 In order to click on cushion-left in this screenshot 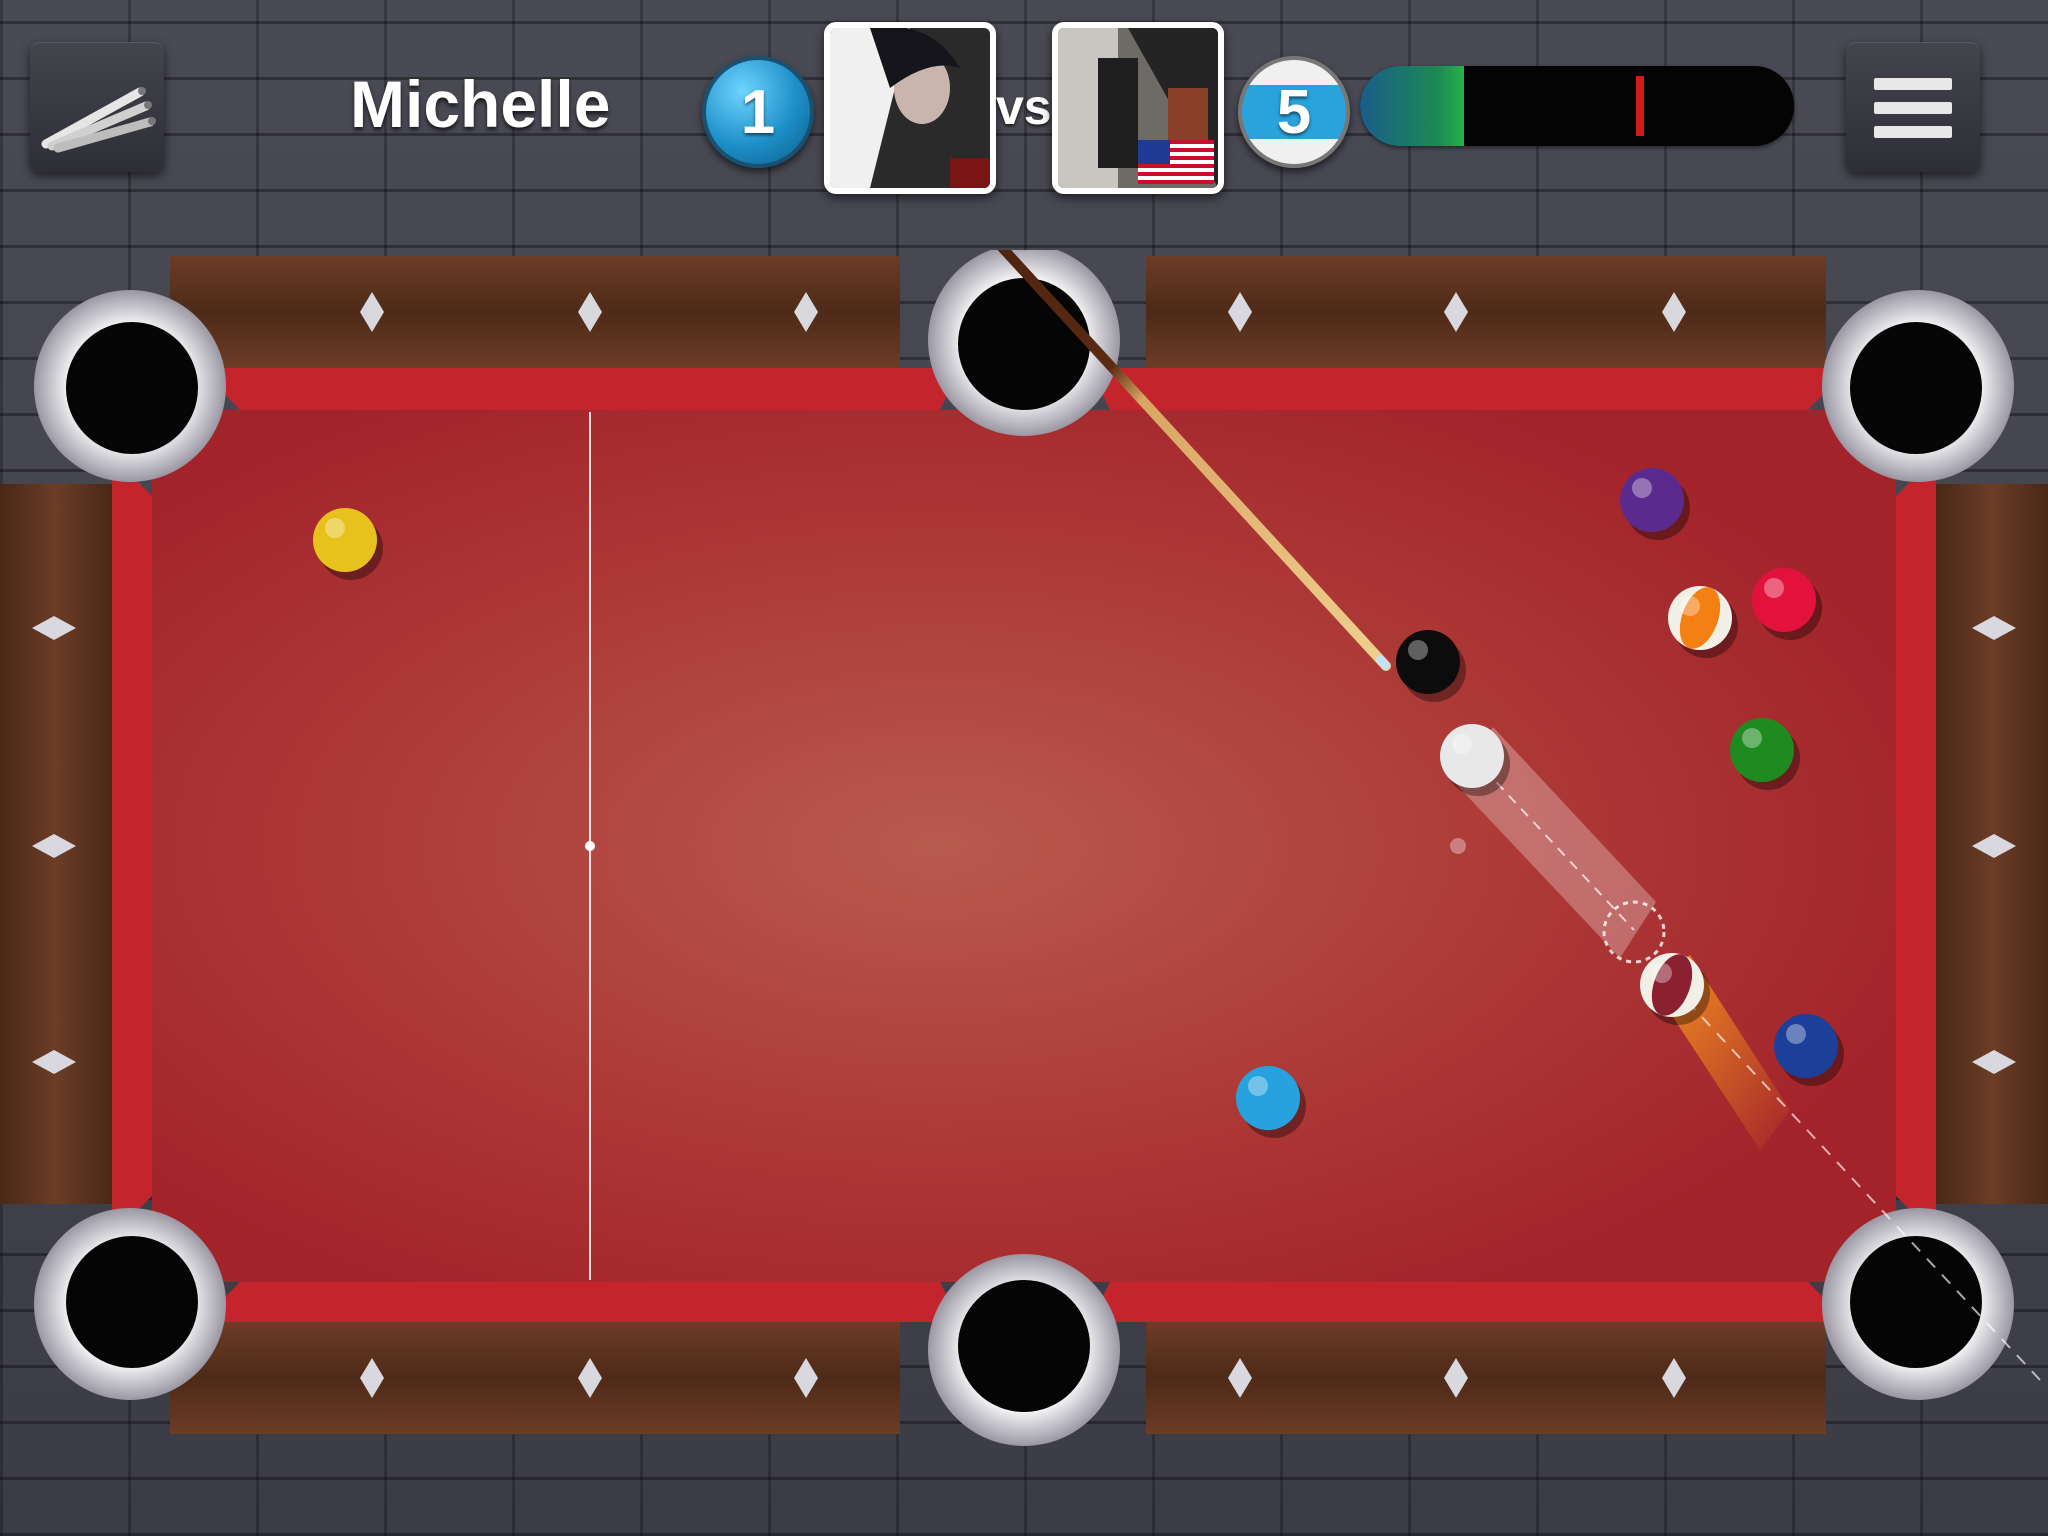, I will do `click(132, 846)`.